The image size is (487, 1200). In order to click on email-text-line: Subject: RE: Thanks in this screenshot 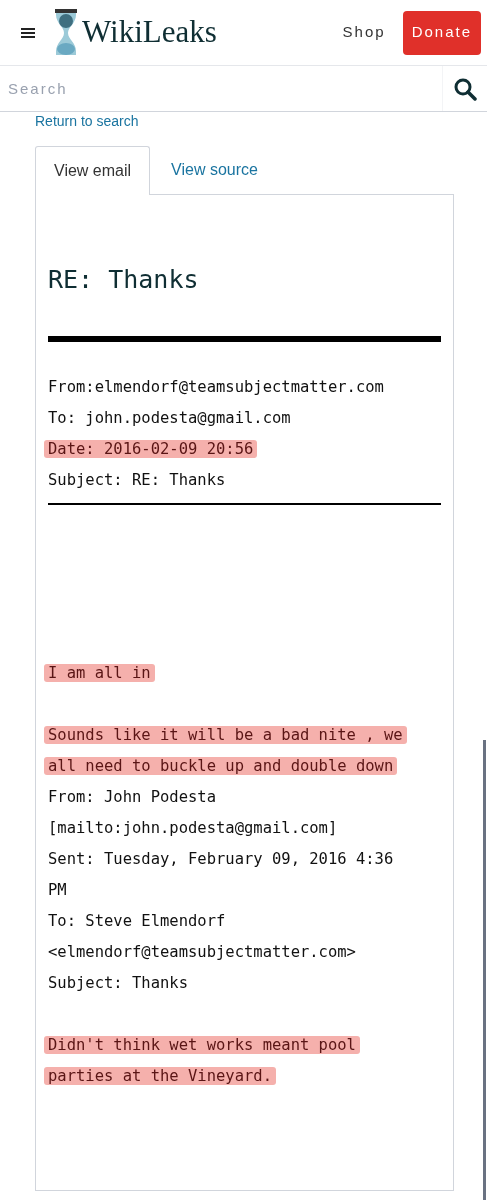, I will do `click(137, 480)`.